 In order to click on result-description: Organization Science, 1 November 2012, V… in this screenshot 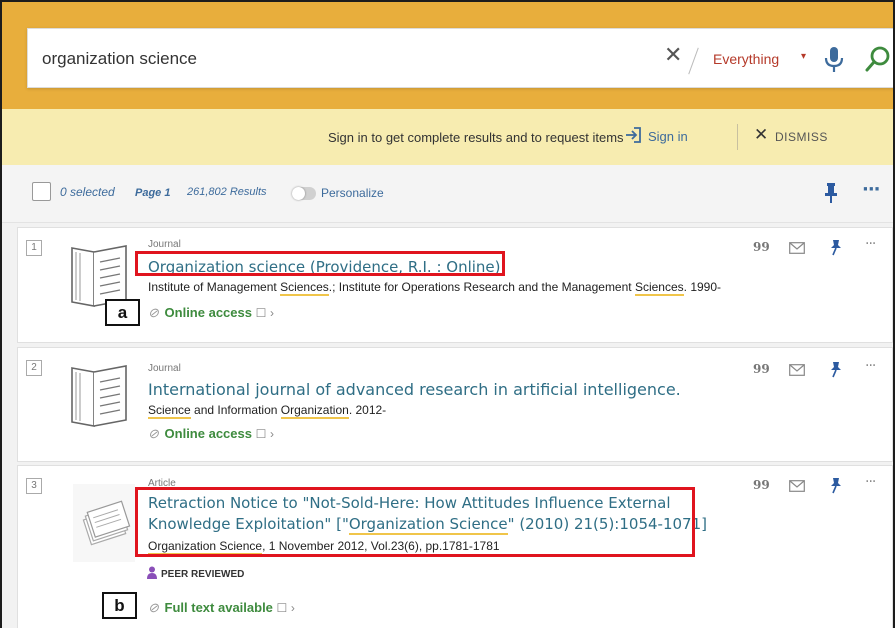, I will do `click(324, 547)`.